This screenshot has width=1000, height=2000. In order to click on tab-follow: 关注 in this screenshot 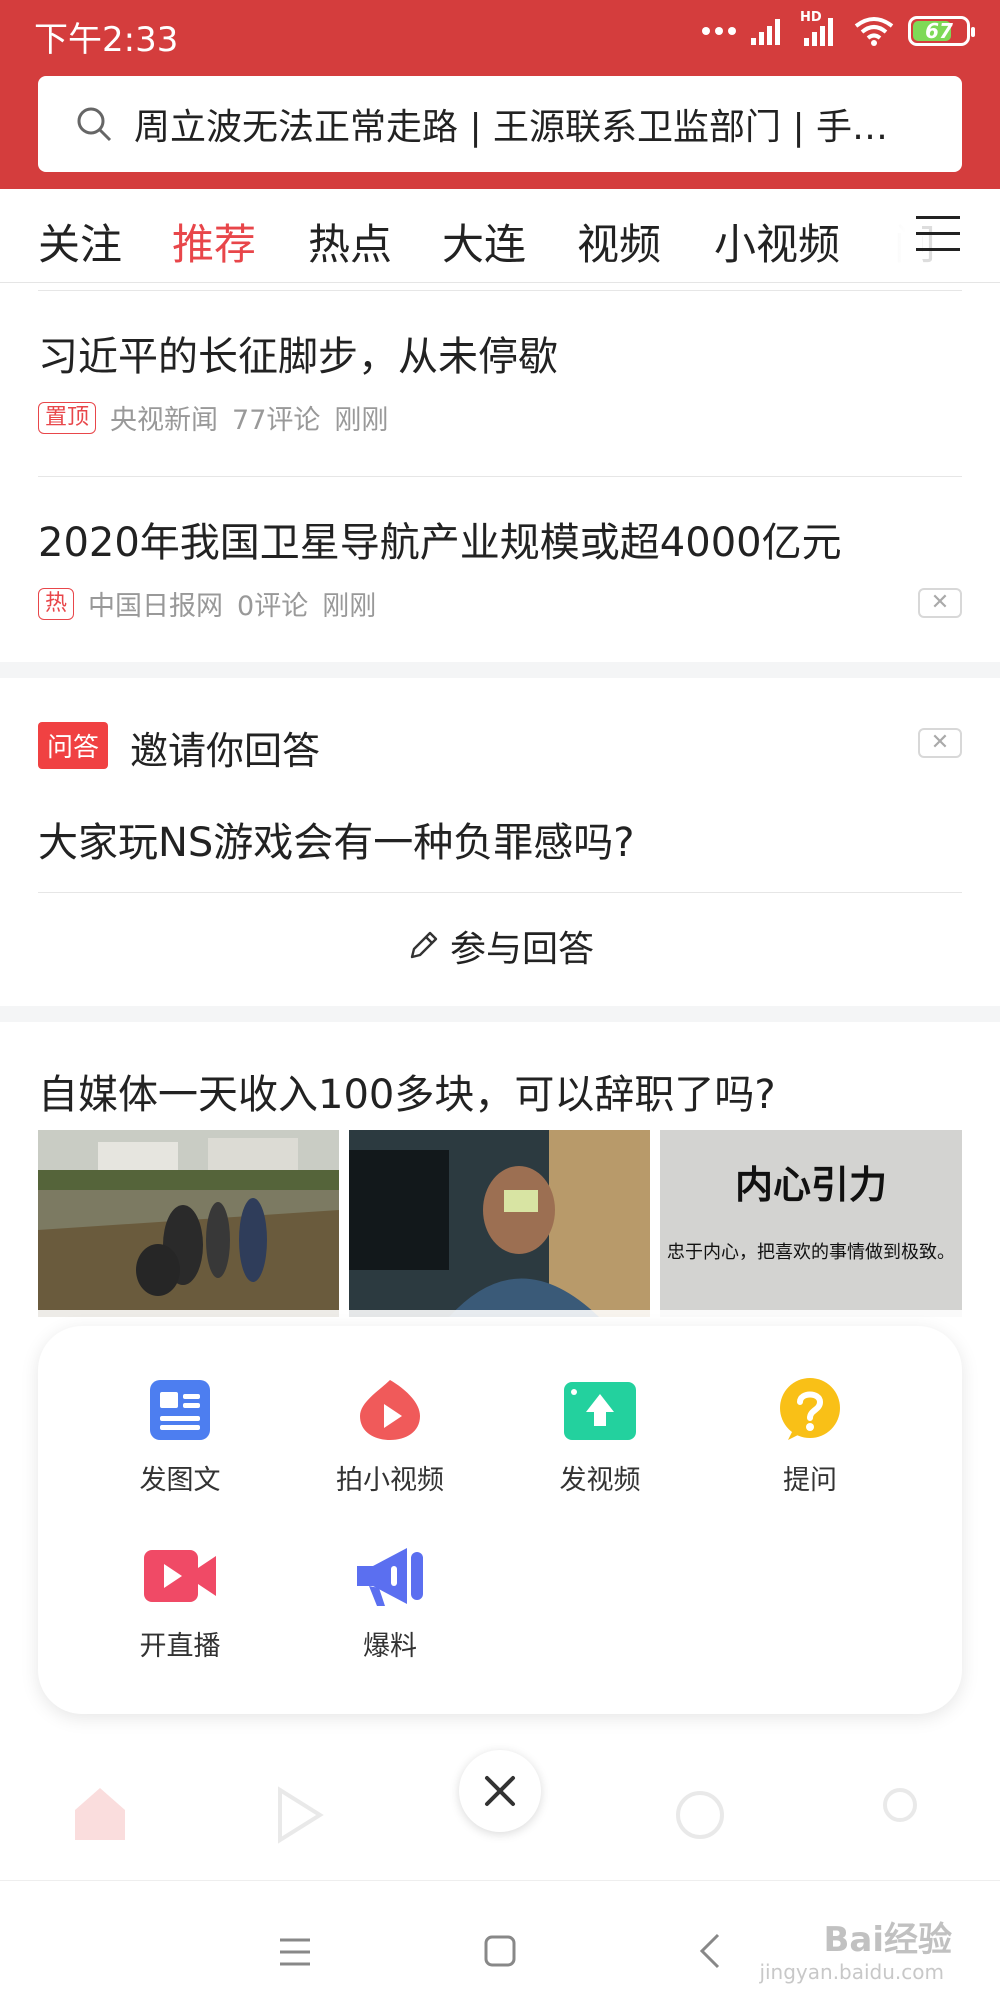, I will do `click(80, 241)`.